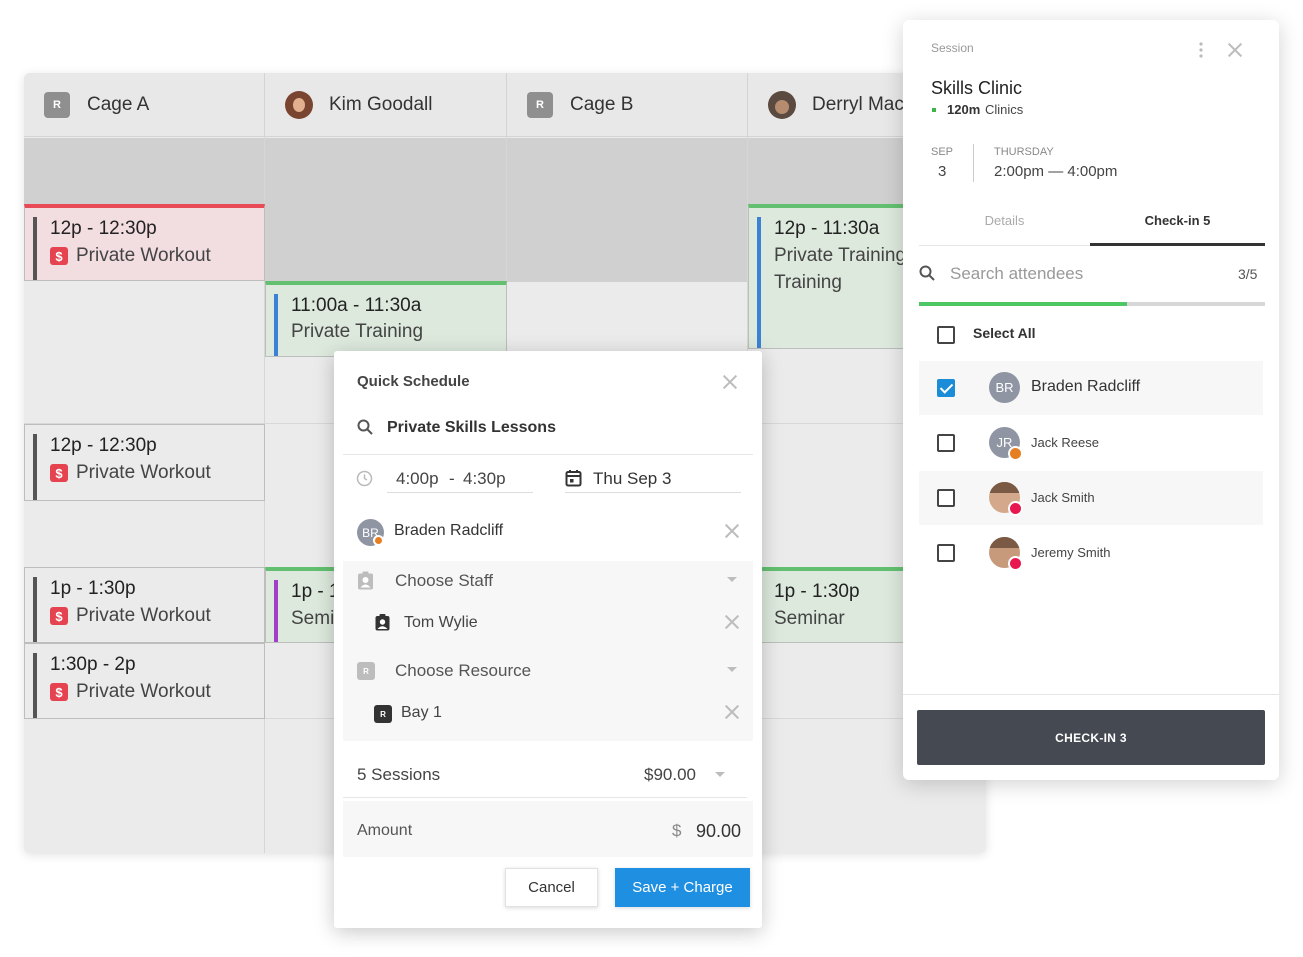  Describe the element at coordinates (484, 479) in the screenshot. I see `end-time: 4:30p` at that location.